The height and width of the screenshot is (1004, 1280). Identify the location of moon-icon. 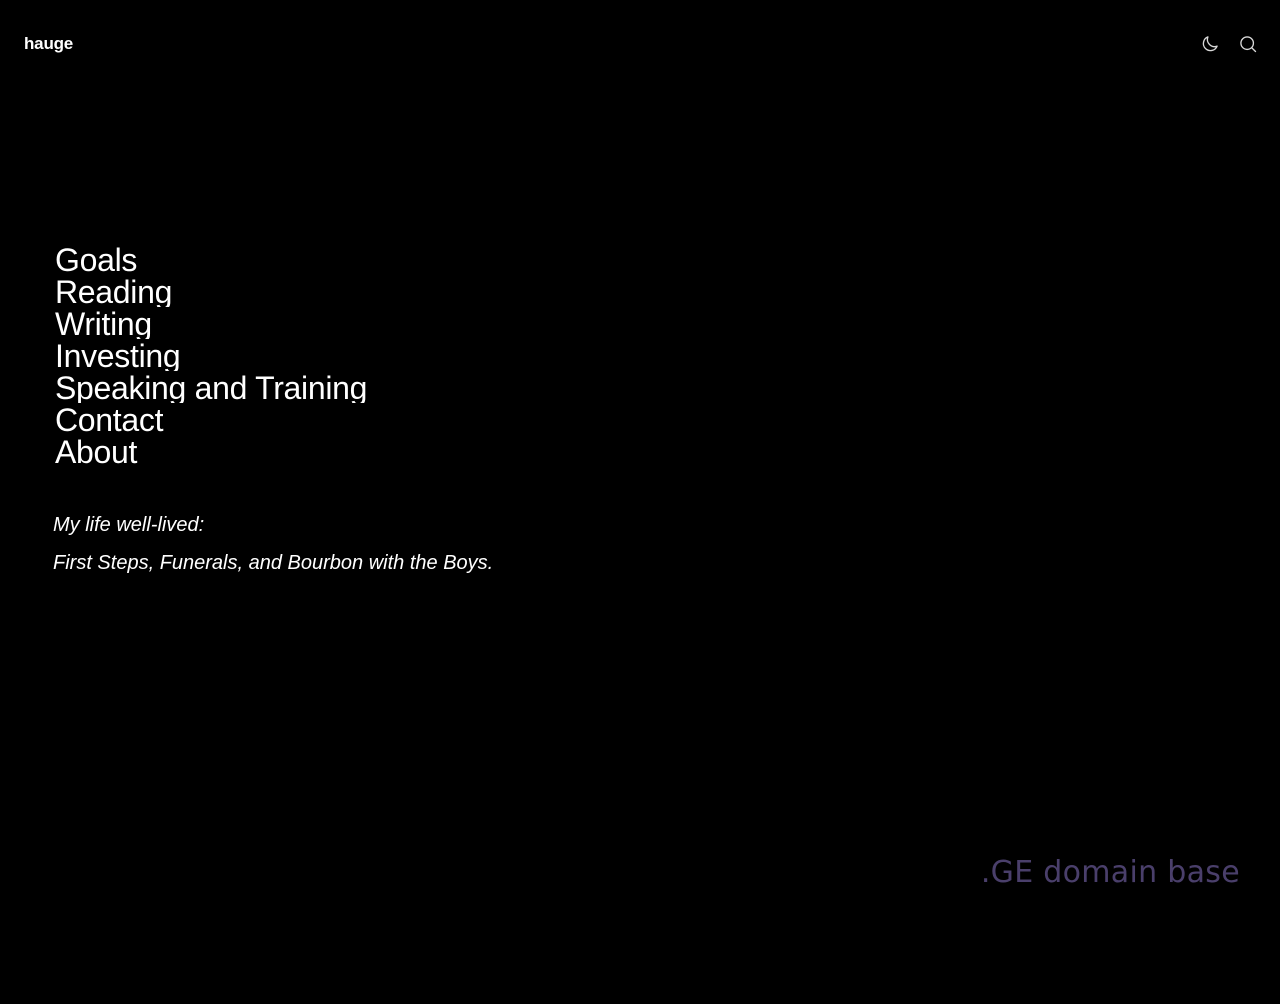
(1210, 44).